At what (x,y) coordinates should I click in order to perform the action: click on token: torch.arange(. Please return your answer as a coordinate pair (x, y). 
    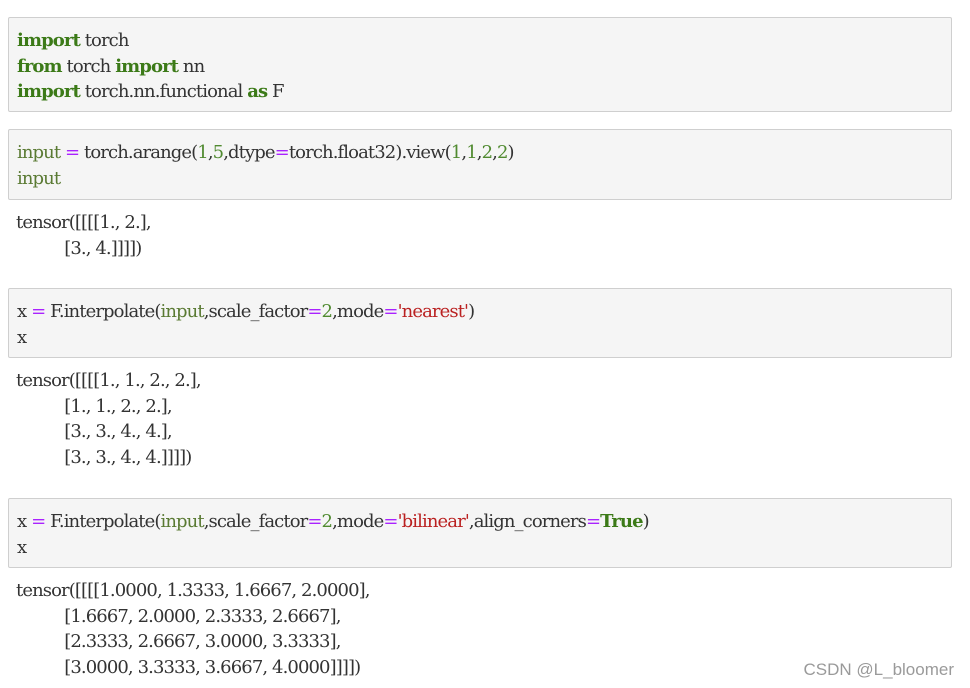
    Looking at the image, I should click on (138, 152).